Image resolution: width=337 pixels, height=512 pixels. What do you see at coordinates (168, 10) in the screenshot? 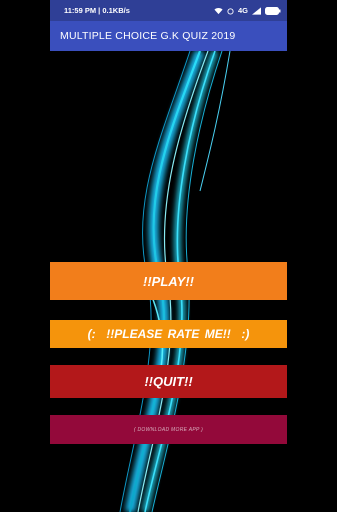
I see `status-bar: 11:59 PM | 0.1KB/s 4G` at bounding box center [168, 10].